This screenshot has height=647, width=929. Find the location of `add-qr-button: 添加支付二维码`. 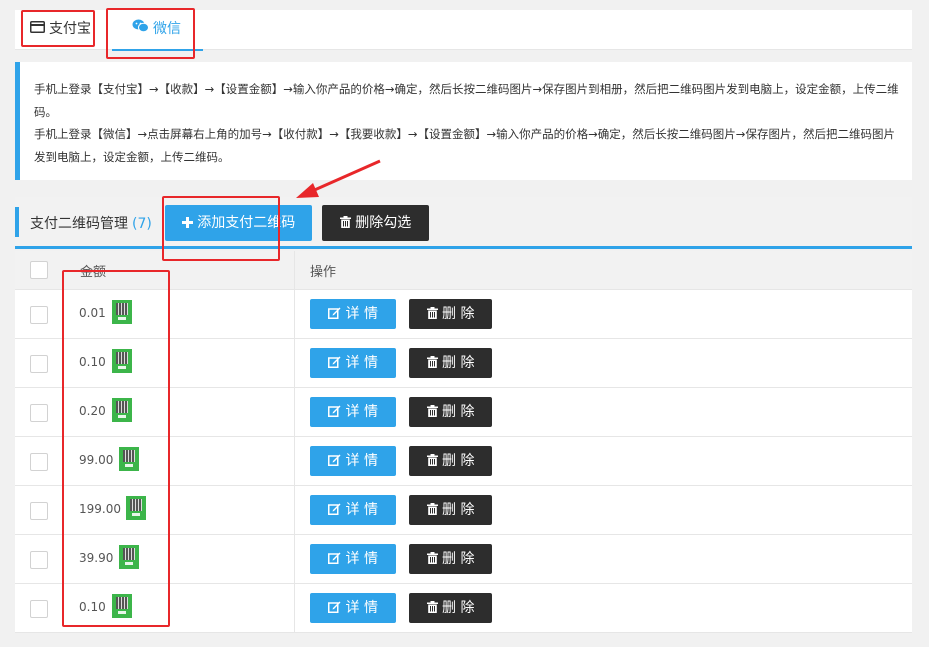

add-qr-button: 添加支付二维码 is located at coordinates (238, 223).